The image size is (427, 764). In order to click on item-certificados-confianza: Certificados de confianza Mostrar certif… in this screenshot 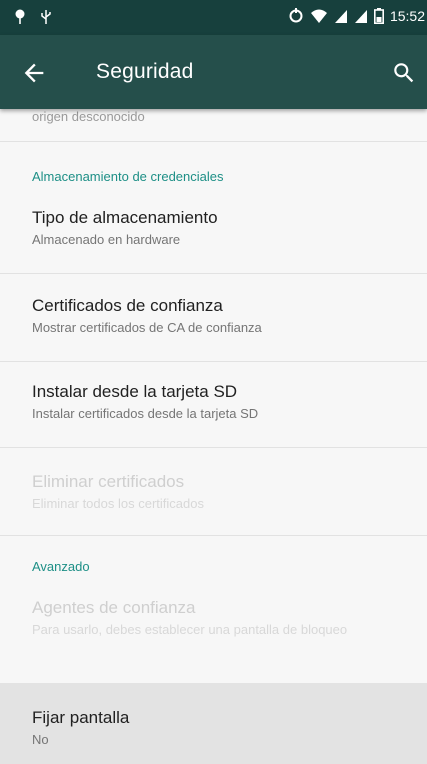, I will do `click(213, 315)`.